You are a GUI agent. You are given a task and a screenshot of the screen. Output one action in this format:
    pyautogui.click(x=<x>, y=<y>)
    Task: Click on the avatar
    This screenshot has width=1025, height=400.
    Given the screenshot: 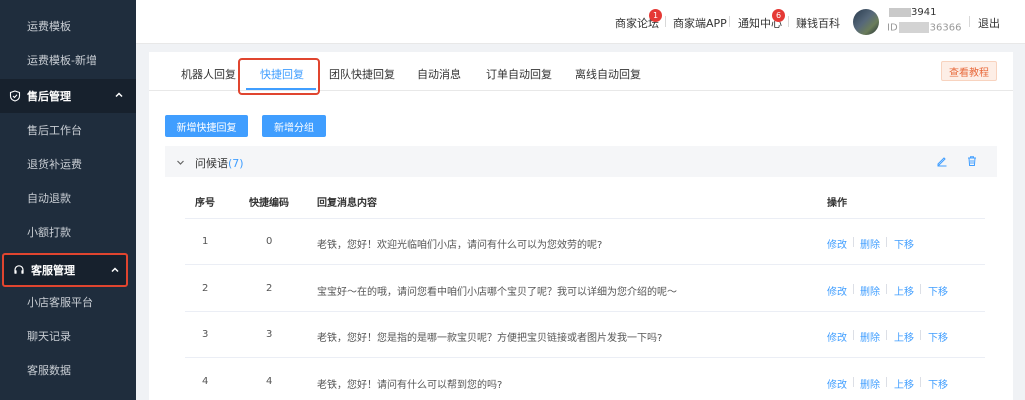 What is the action you would take?
    pyautogui.click(x=866, y=22)
    